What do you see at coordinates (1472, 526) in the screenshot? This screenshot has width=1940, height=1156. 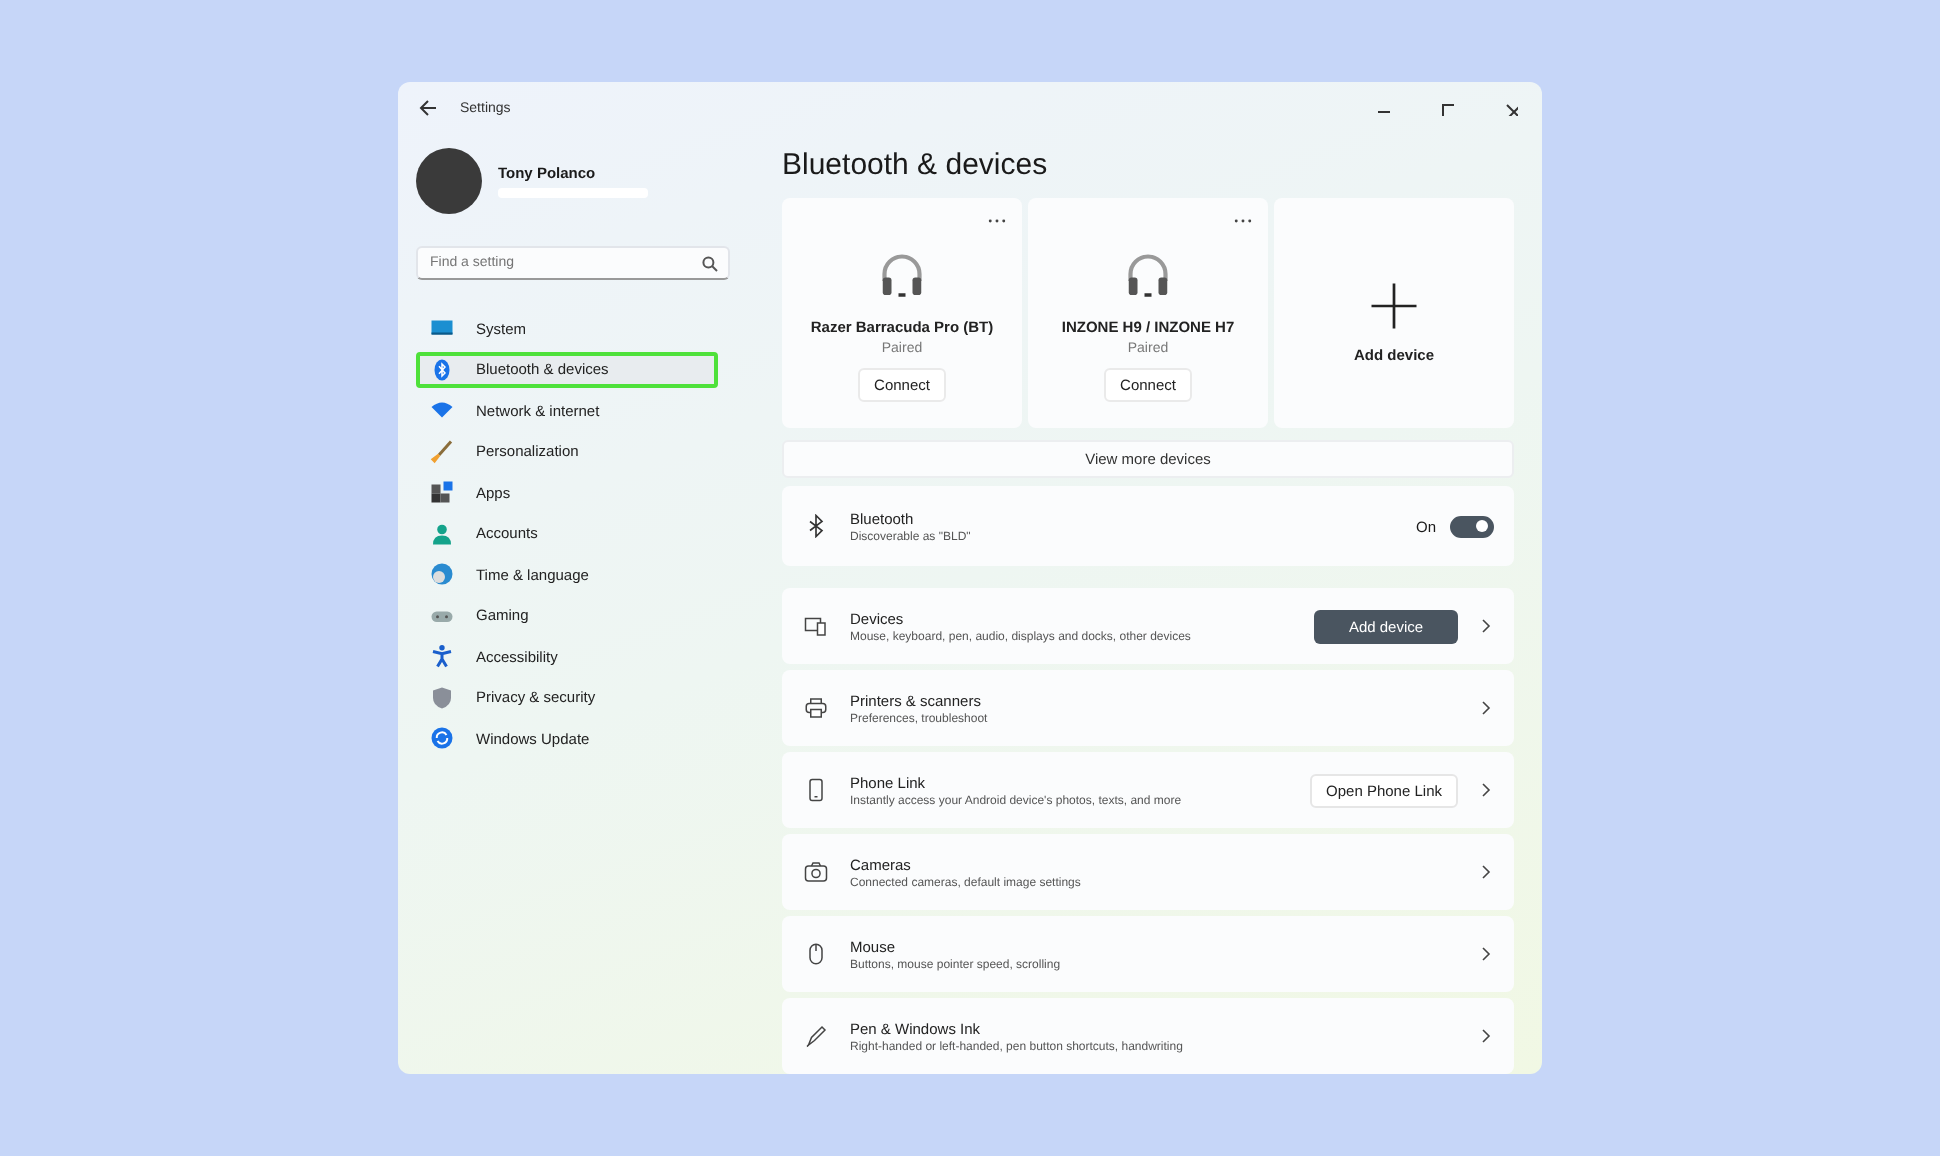 I see `bluetooth-toggle` at bounding box center [1472, 526].